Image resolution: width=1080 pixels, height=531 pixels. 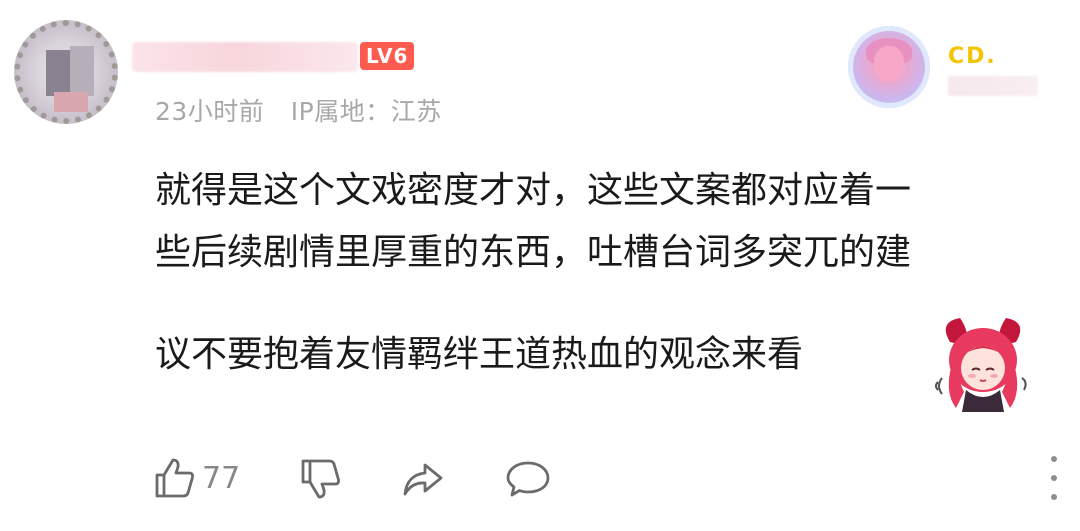 I want to click on comment-time: 23小时前, so click(x=210, y=111).